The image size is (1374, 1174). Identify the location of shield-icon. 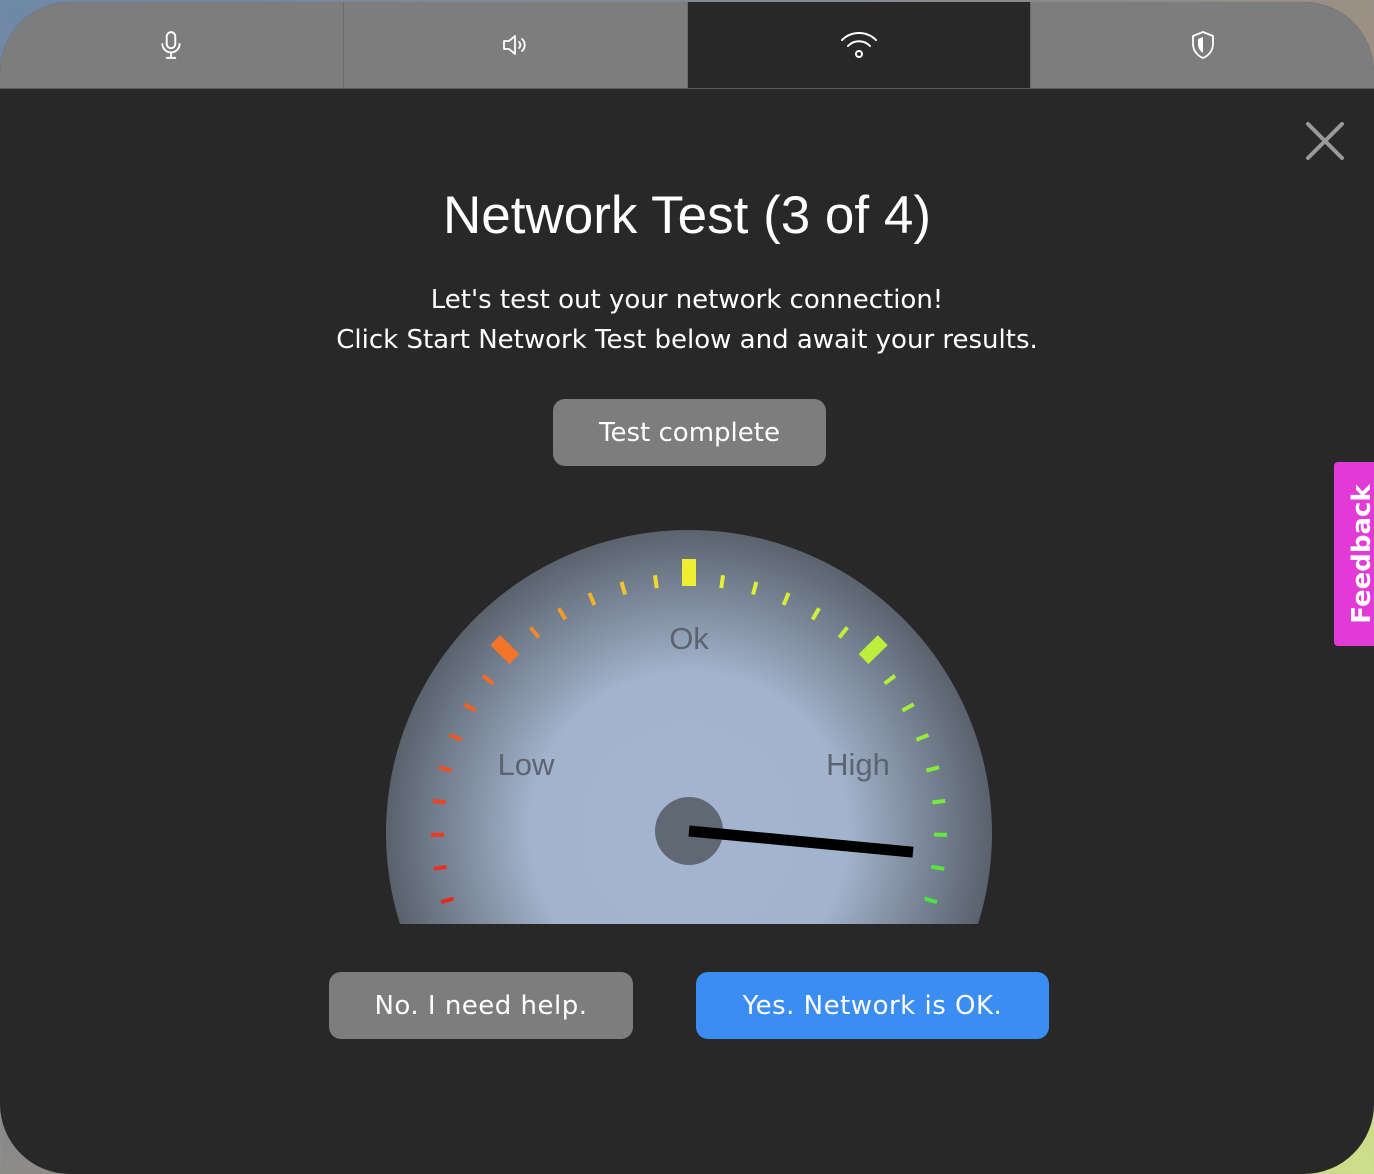
(1202, 45).